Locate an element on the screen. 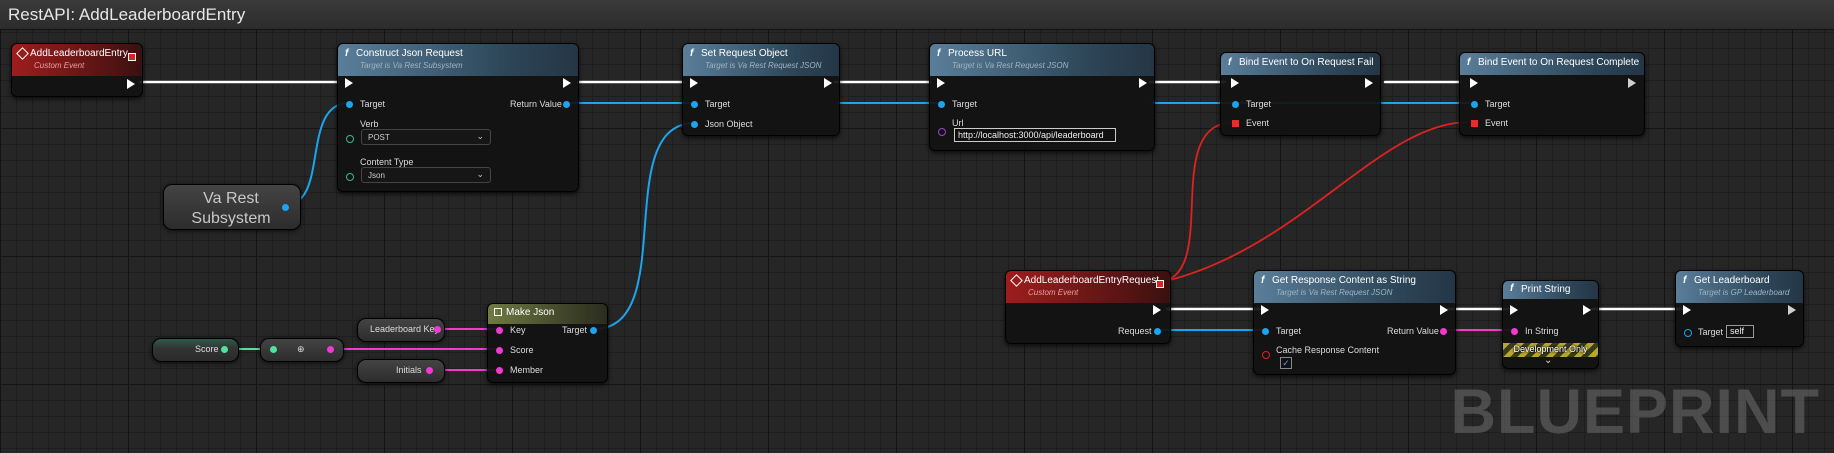  delegate-wire is located at coordinates (1315, 202).